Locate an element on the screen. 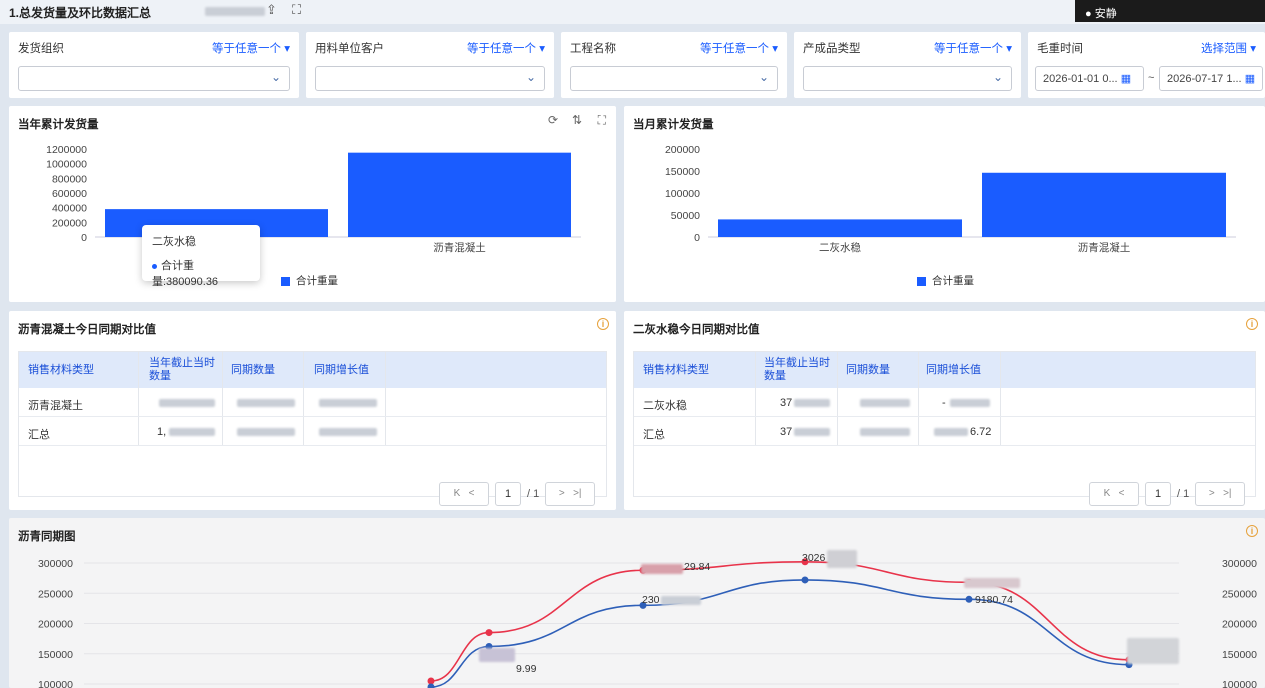 Image resolution: width=1265 pixels, height=688 pixels. y-tick-label: 400000 is located at coordinates (69, 209).